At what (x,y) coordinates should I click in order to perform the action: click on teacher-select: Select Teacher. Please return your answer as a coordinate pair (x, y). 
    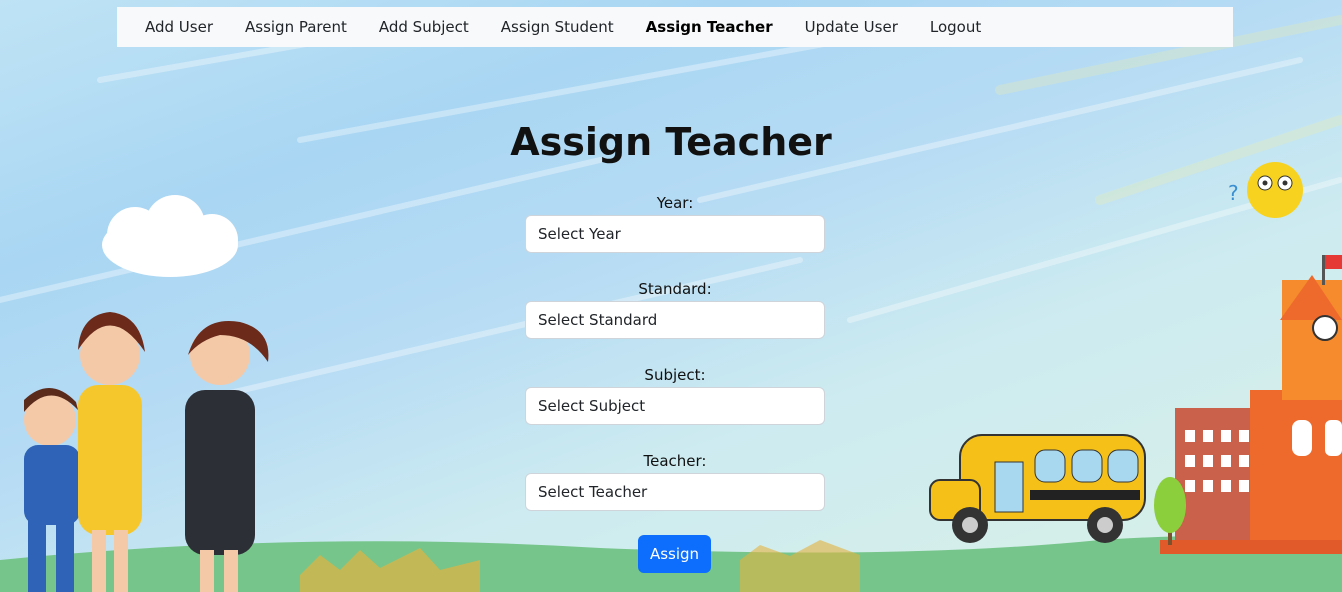
    Looking at the image, I should click on (675, 492).